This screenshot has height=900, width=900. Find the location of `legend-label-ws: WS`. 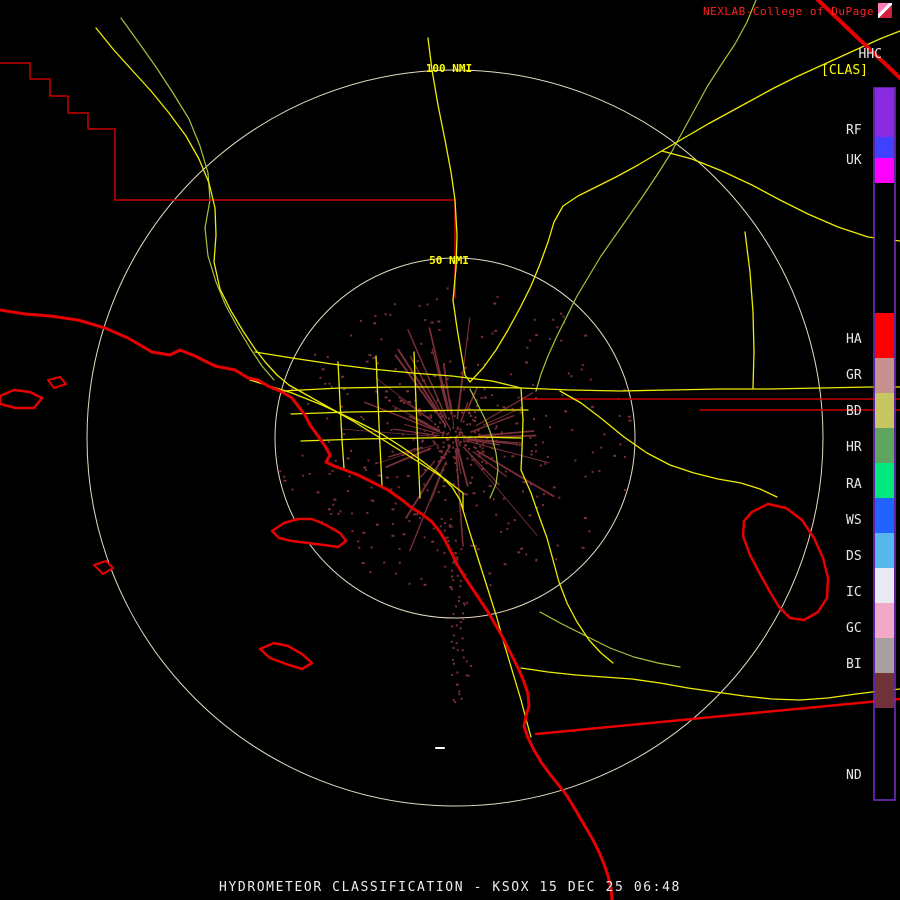

legend-label-ws: WS is located at coordinates (854, 520).